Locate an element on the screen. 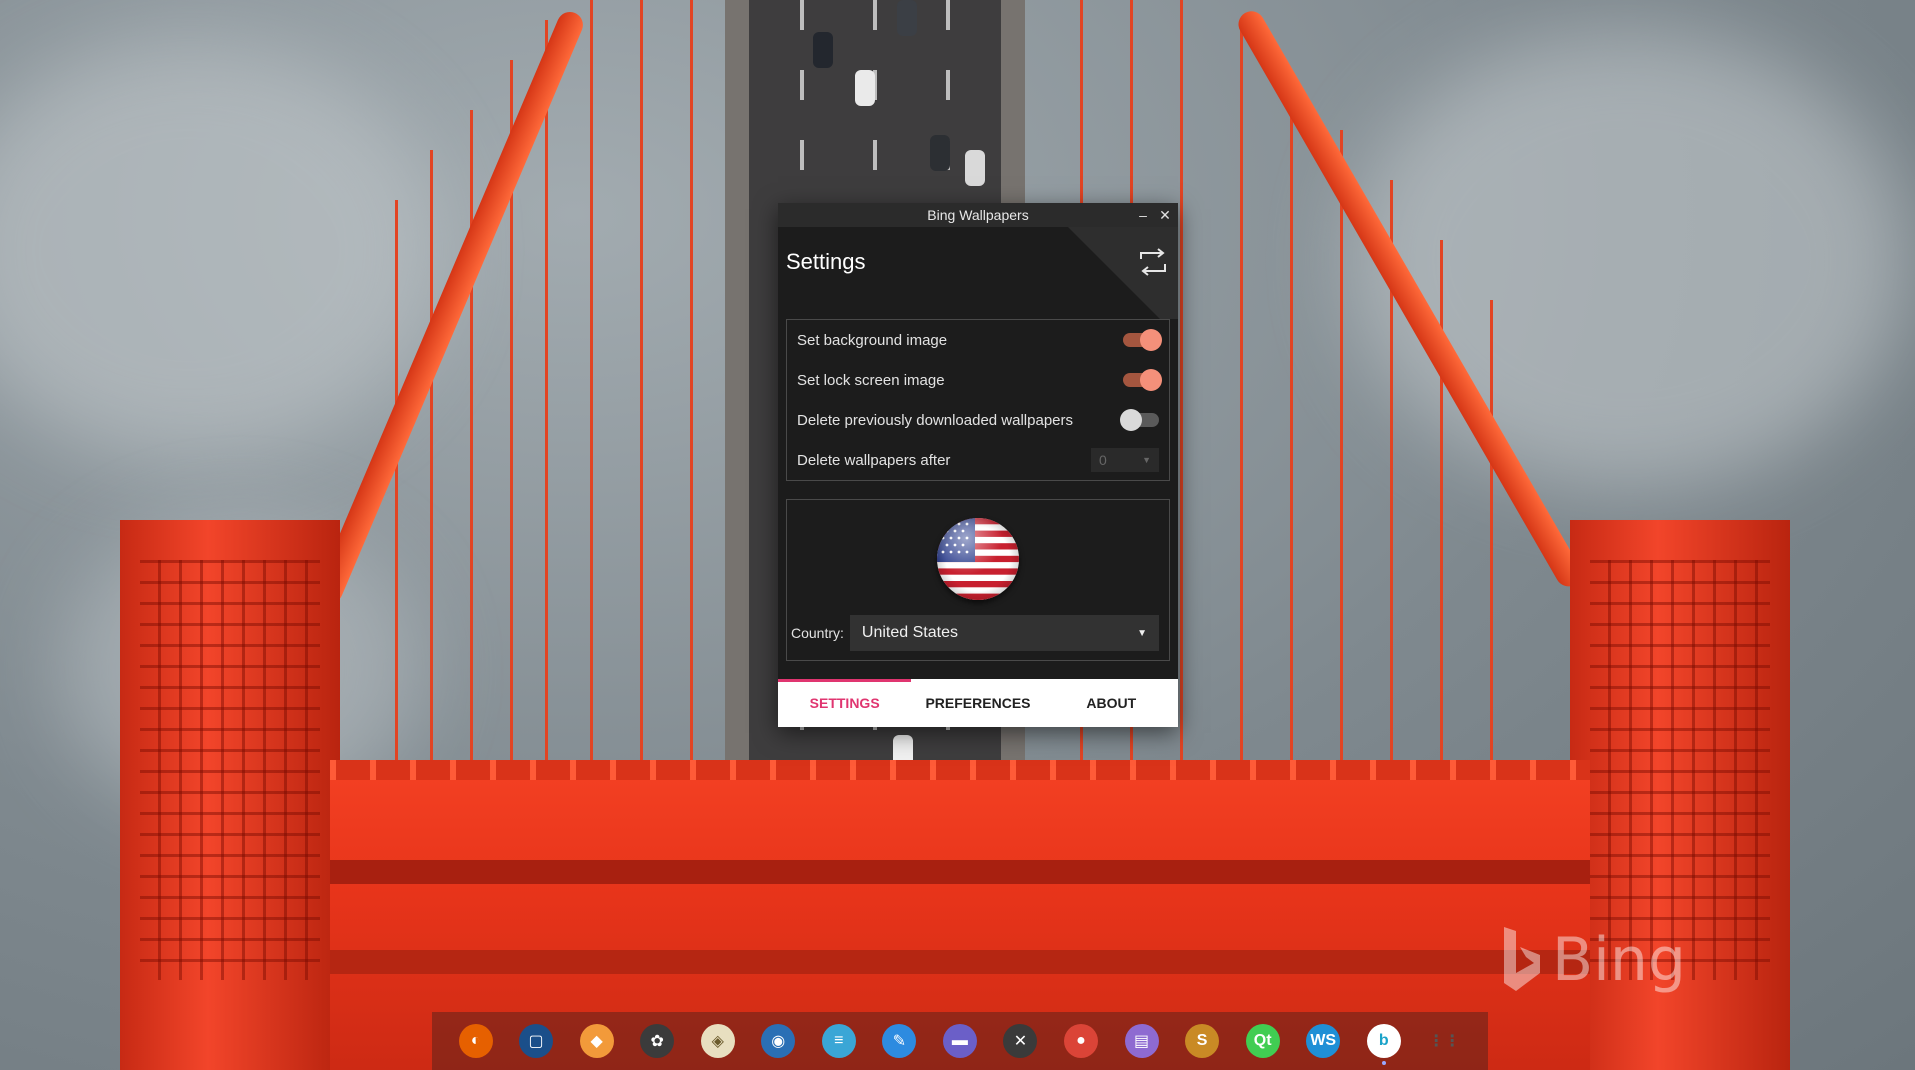 This screenshot has height=1070, width=1915. delete-previous-toggle is located at coordinates (1139, 420).